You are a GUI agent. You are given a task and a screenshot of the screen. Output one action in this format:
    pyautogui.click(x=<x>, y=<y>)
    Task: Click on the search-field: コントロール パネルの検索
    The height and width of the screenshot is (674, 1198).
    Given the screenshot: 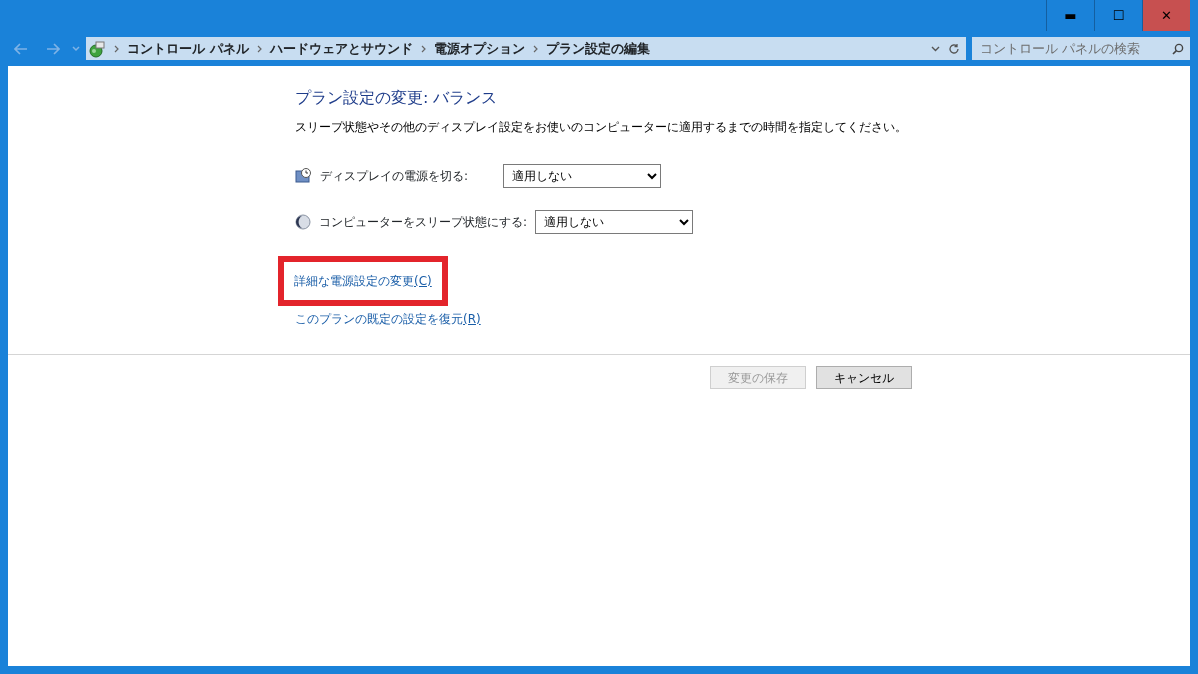 What is the action you would take?
    pyautogui.click(x=1081, y=48)
    